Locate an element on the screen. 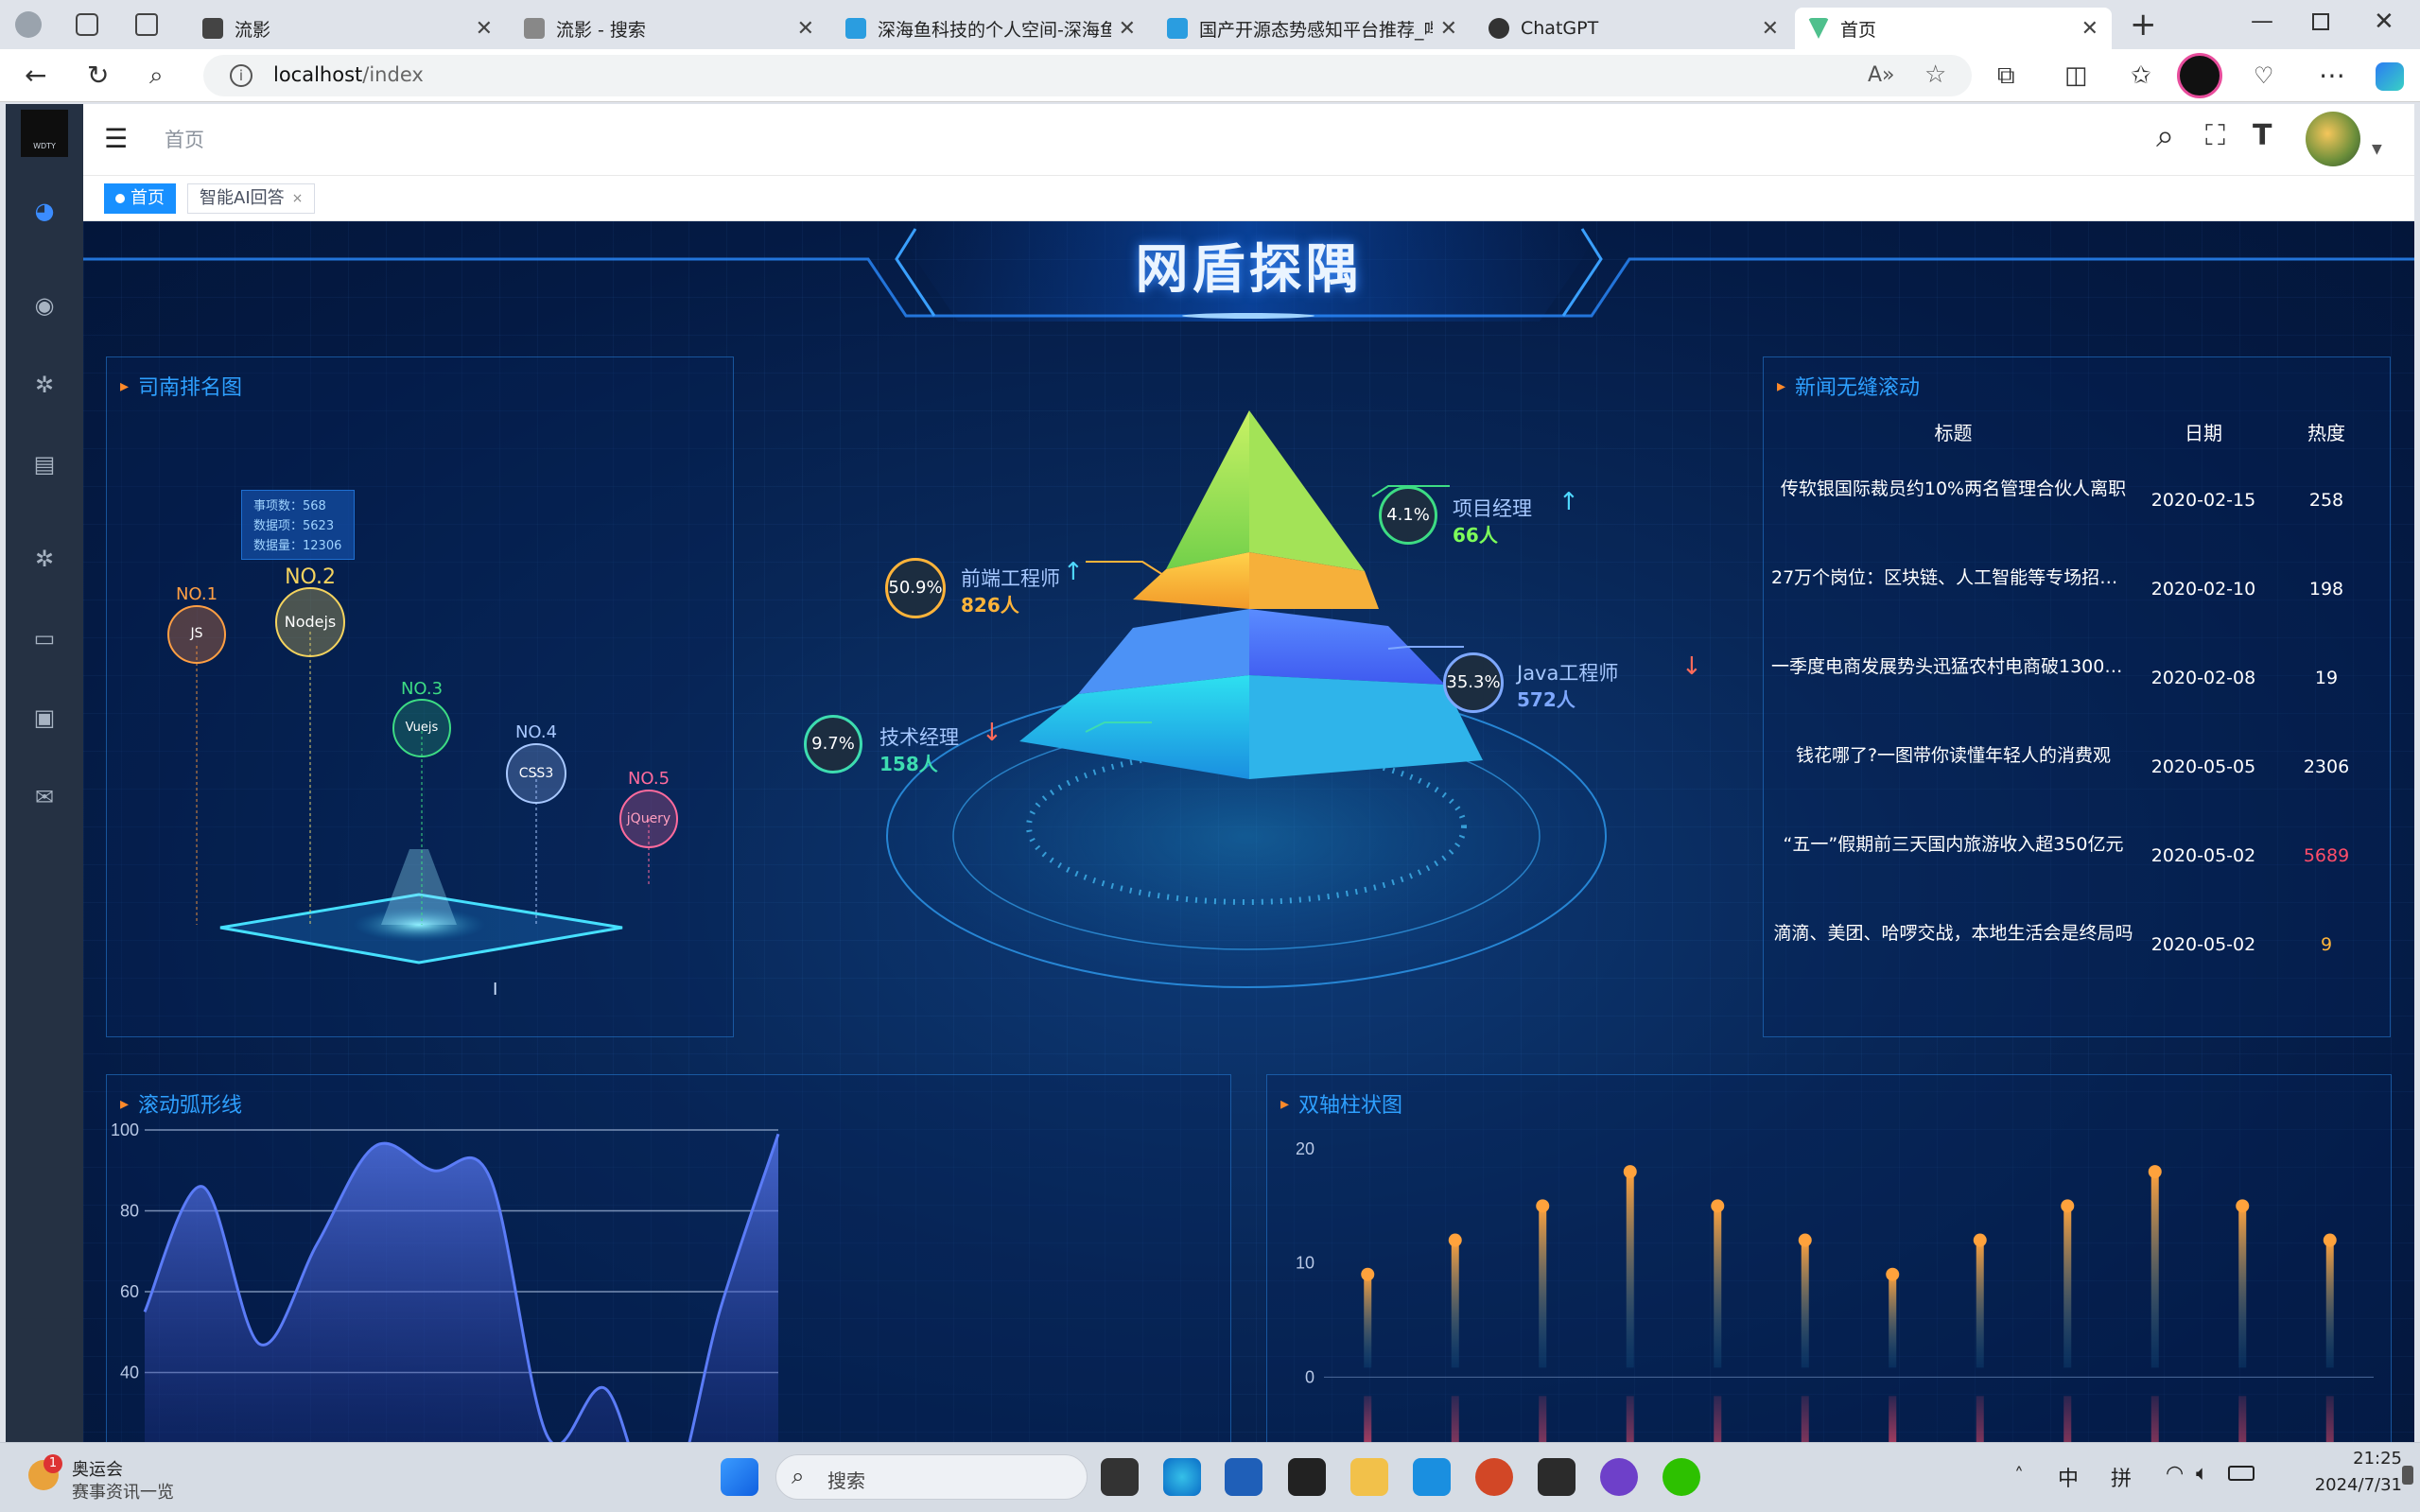 The image size is (2420, 1512). table-row: 钱花哪了?一图带你读懂年轻人的消费观 2020-05-05 2306 is located at coordinates (2076, 773).